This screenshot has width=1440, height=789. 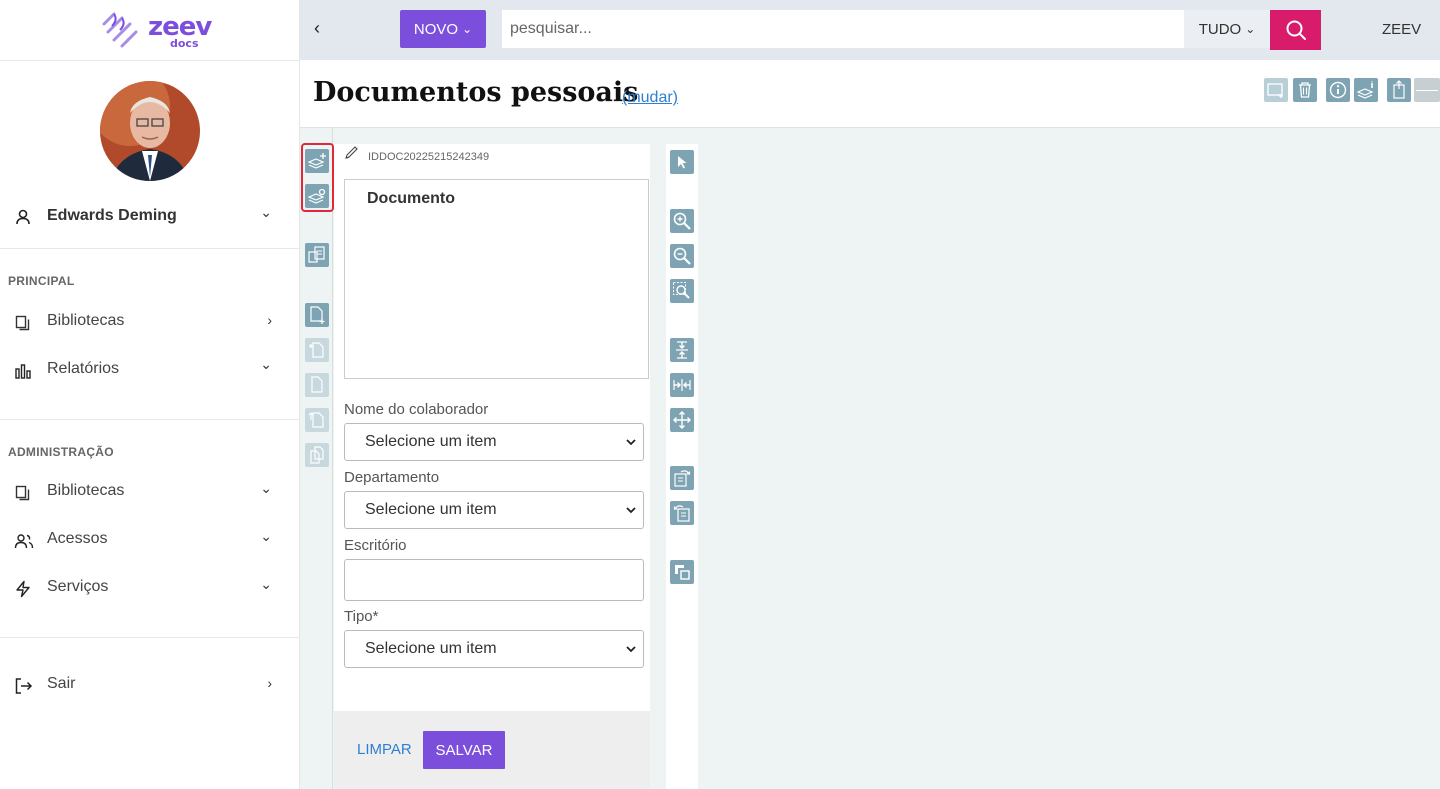 I want to click on collaborator-select: Selecione um item, so click(x=494, y=442).